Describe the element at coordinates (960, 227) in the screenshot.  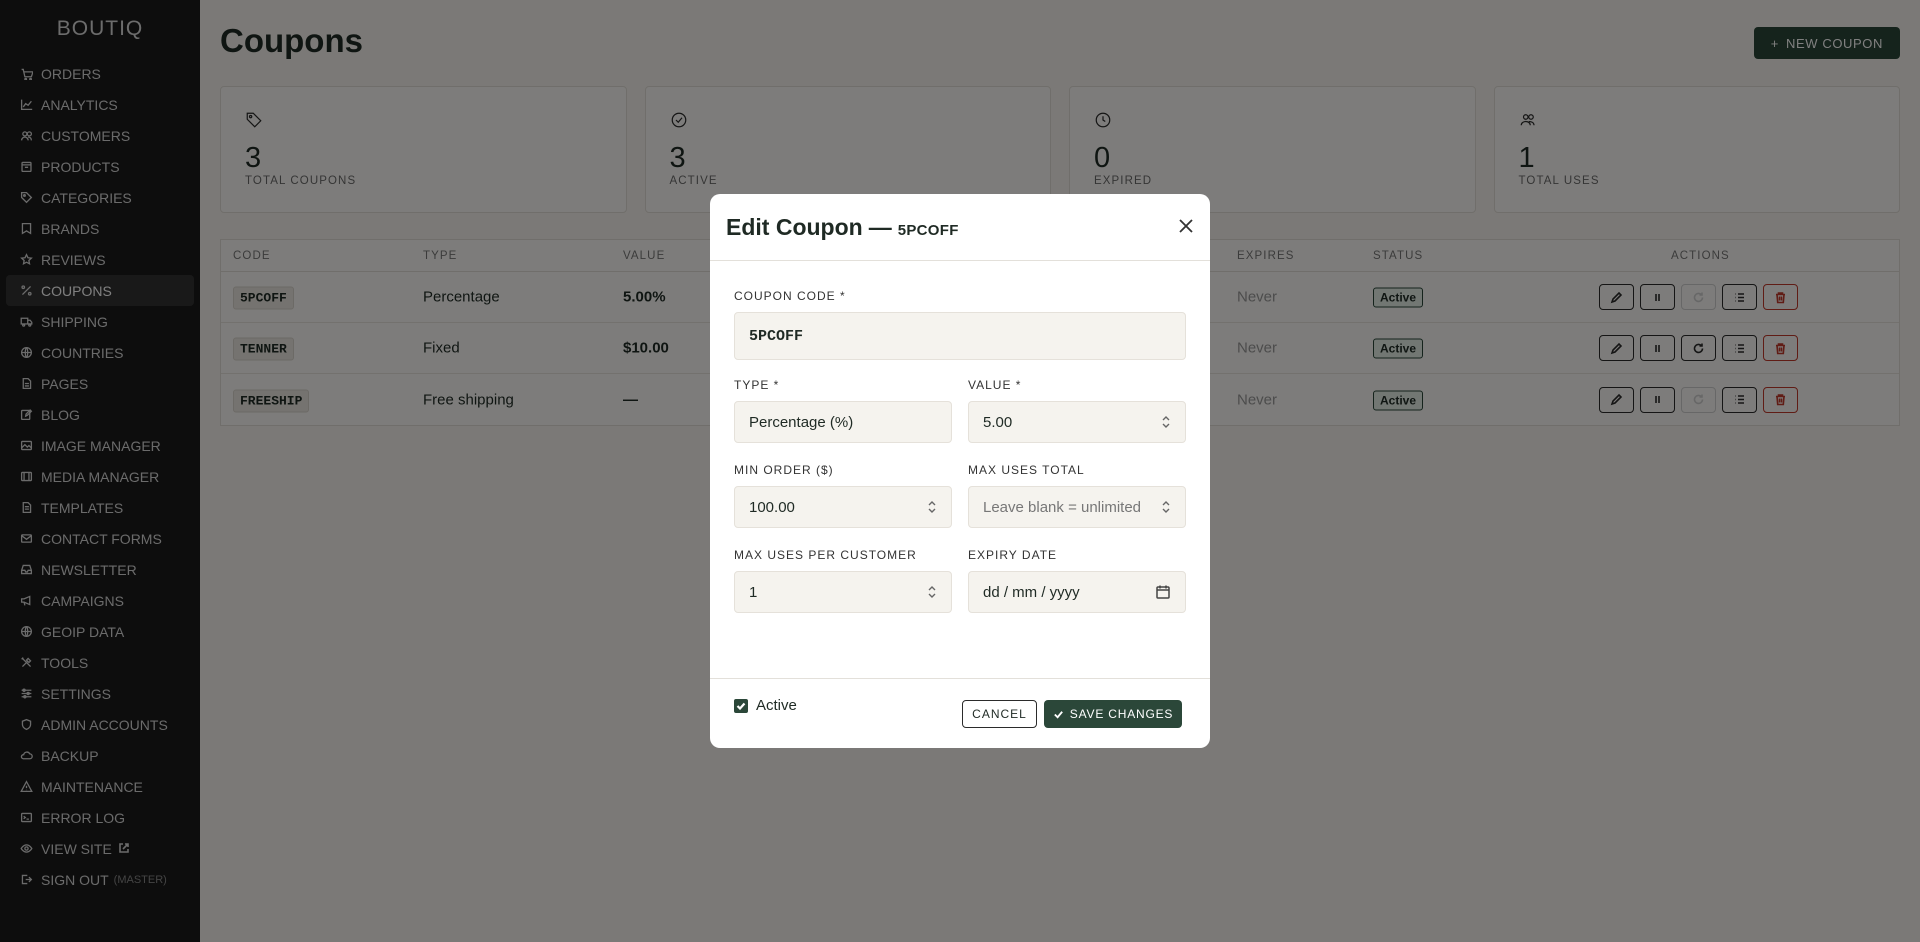
I see `modal-header: Edit Coupon — 5PCOFF` at that location.